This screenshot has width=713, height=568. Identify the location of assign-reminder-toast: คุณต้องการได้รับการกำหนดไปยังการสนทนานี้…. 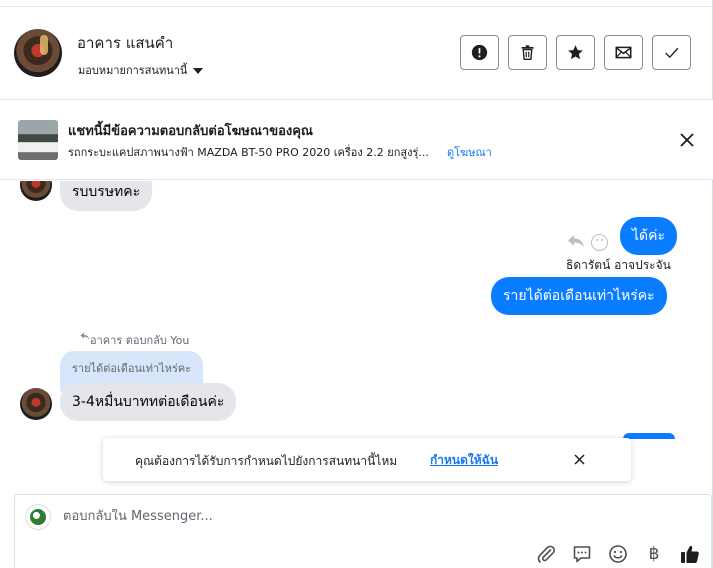
(367, 459).